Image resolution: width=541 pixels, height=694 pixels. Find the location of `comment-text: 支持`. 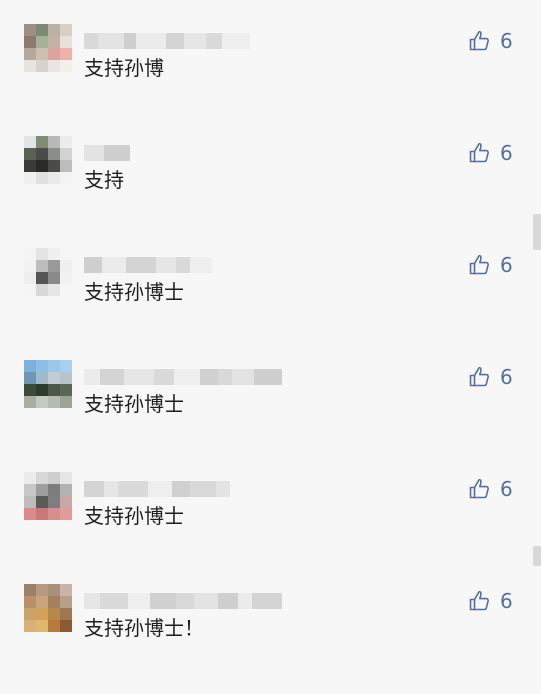

comment-text: 支持 is located at coordinates (104, 180).